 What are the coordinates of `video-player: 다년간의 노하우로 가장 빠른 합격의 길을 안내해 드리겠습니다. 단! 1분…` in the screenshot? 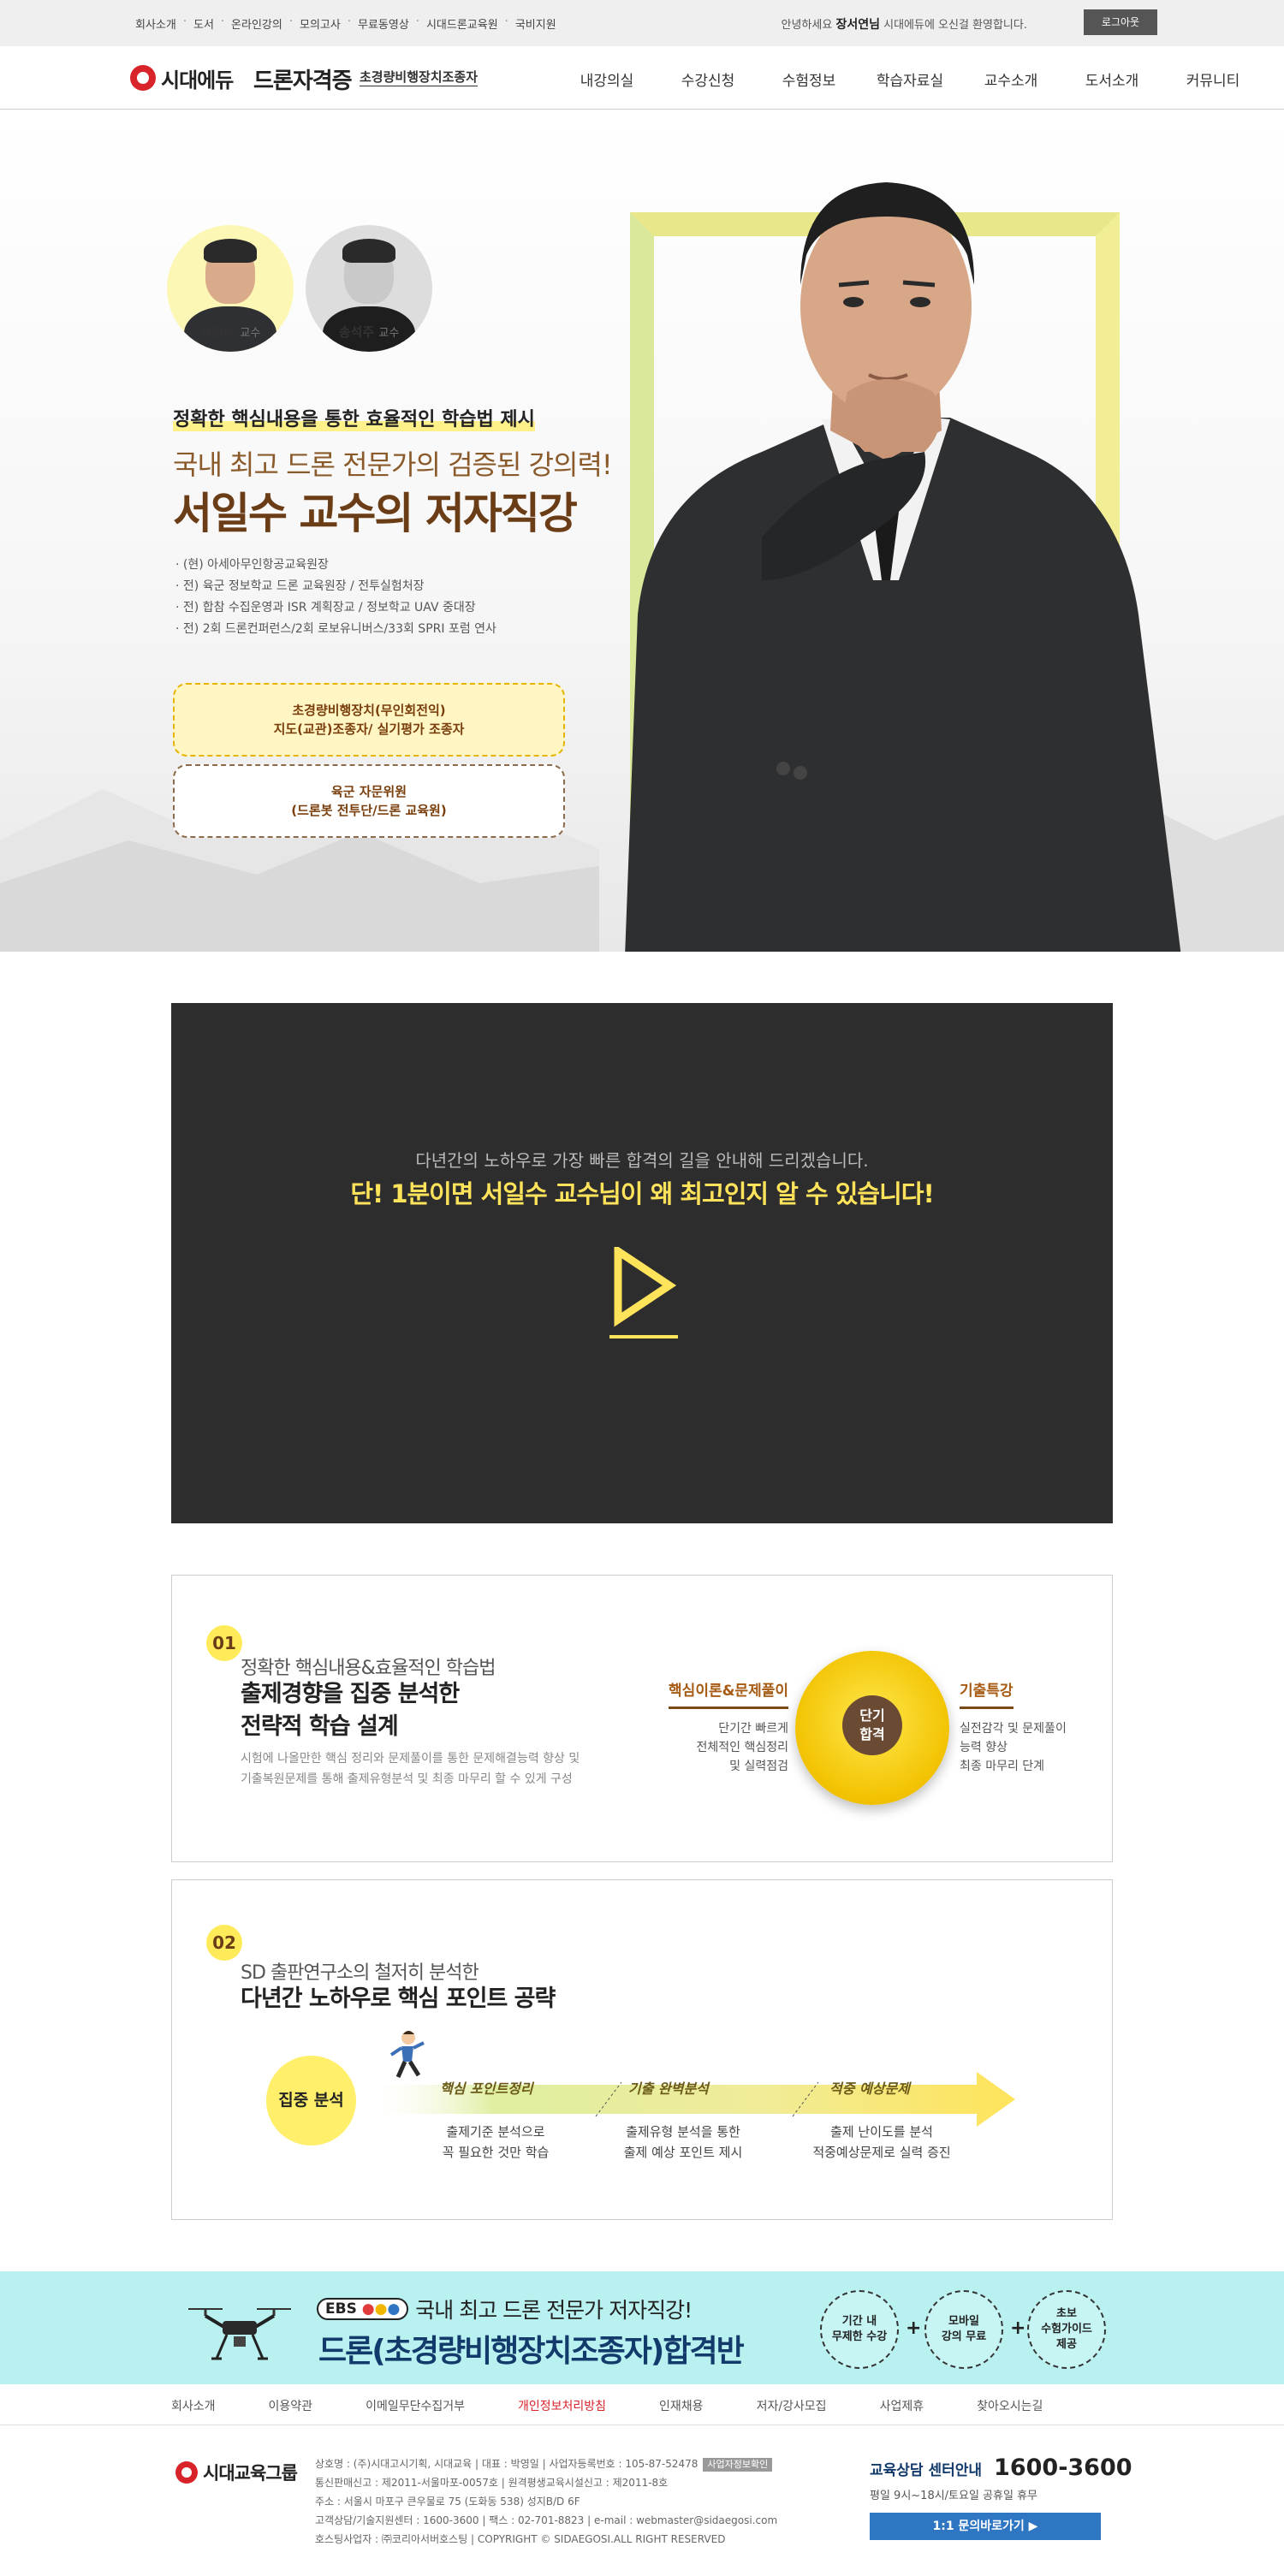 It's located at (642, 1263).